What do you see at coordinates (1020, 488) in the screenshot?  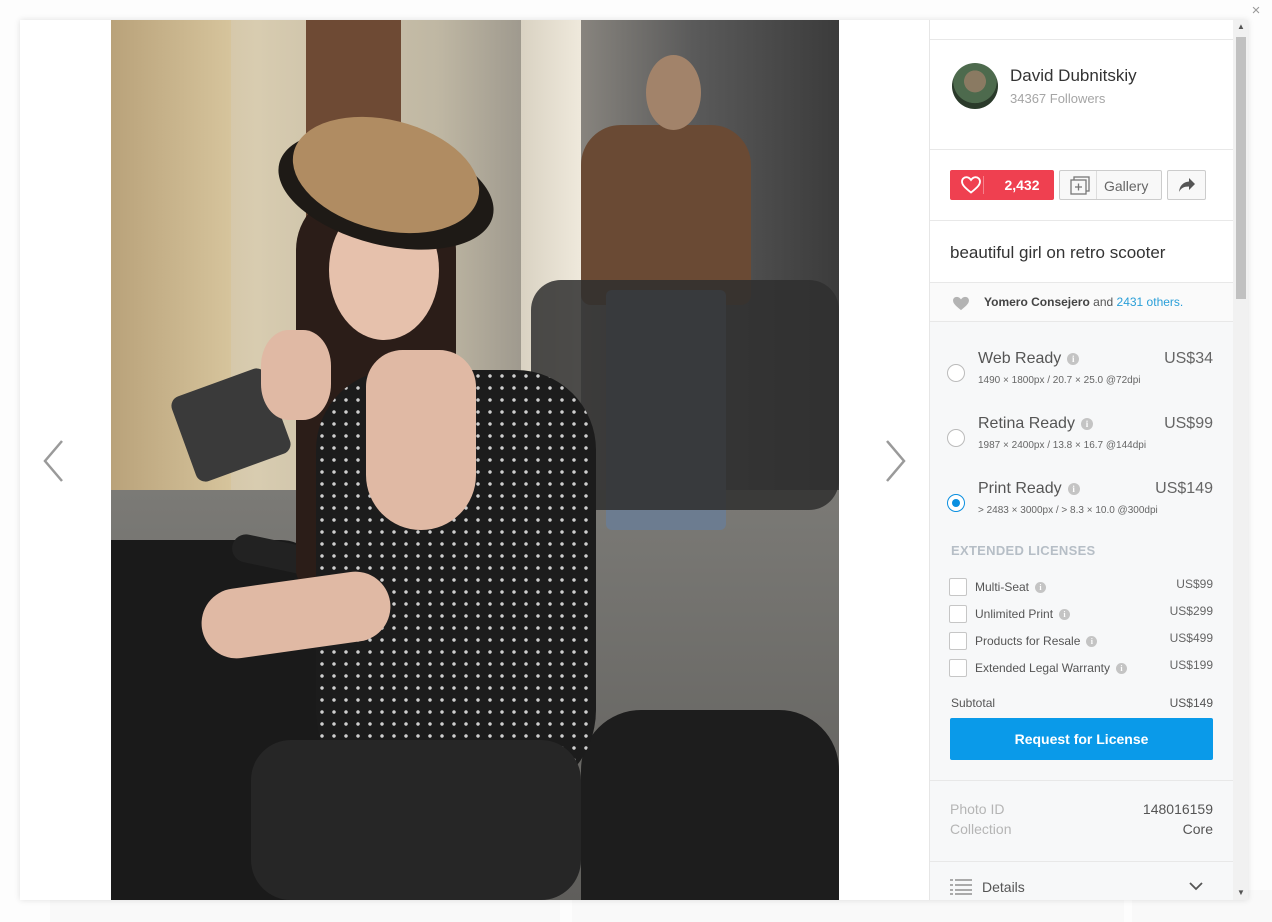 I see `license-name-text: Print Ready` at bounding box center [1020, 488].